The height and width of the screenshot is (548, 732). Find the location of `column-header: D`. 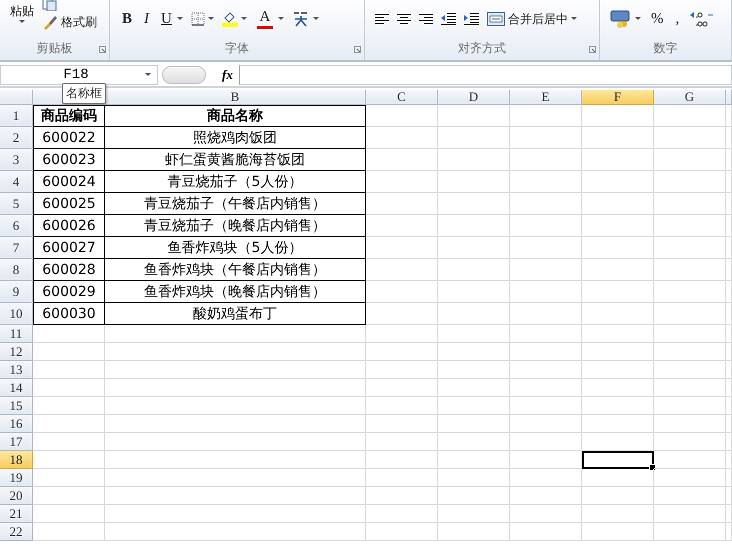

column-header: D is located at coordinates (474, 97).